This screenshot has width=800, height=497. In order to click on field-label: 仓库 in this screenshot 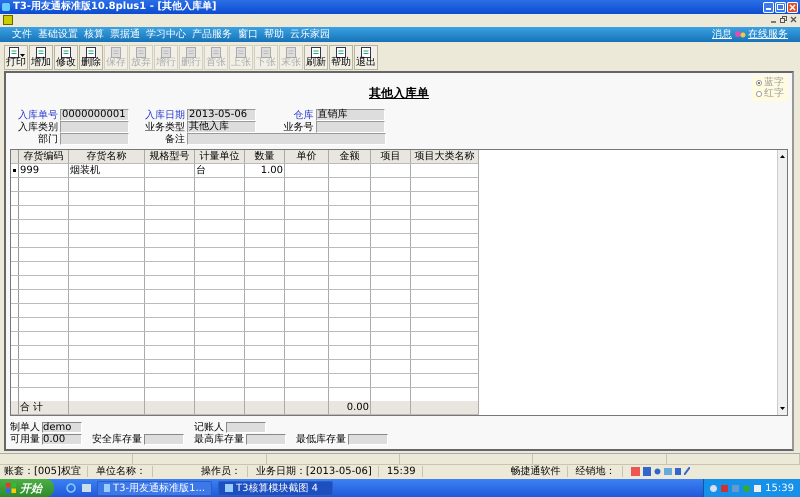, I will do `click(303, 115)`.